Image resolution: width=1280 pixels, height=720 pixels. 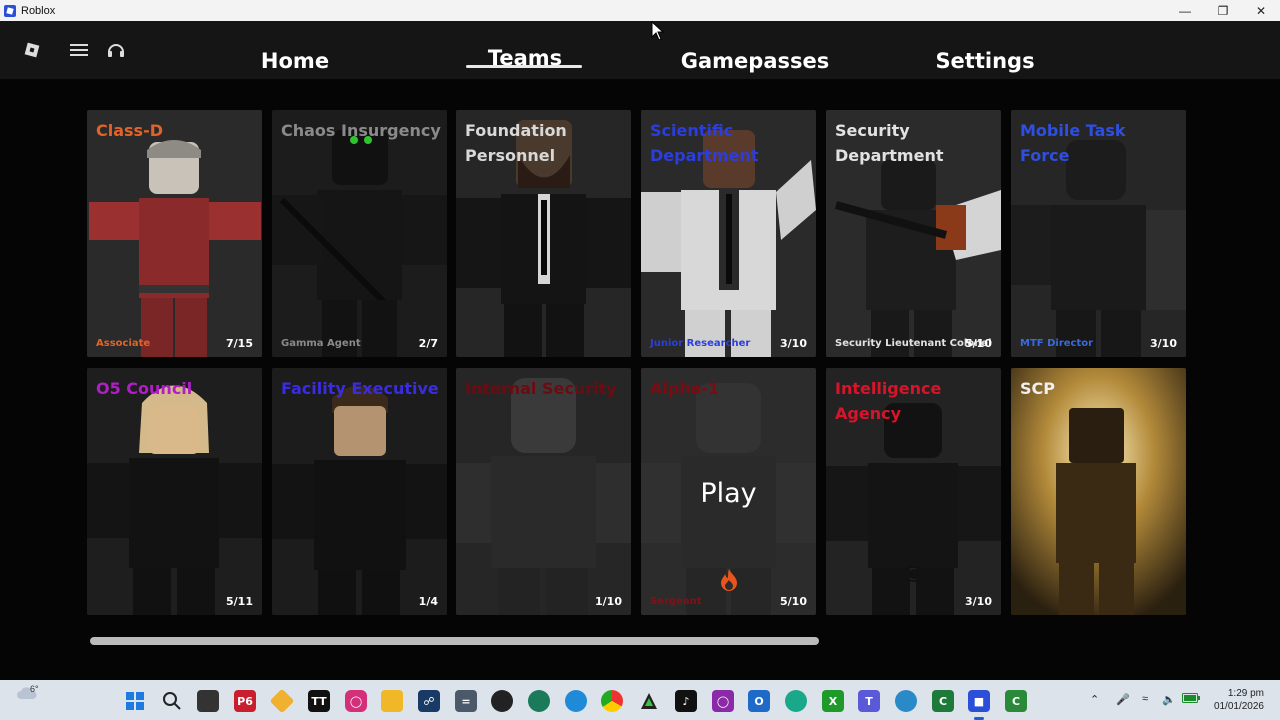 What do you see at coordinates (361, 130) in the screenshot?
I see `team-name: Chaos Insurgency` at bounding box center [361, 130].